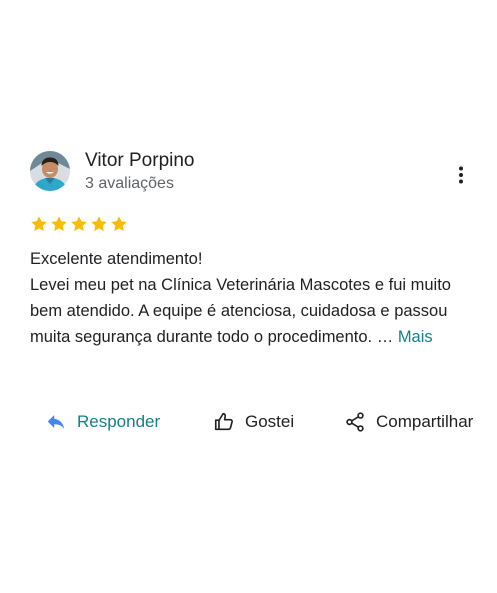 The image size is (497, 593). What do you see at coordinates (355, 422) in the screenshot?
I see `share-icon` at bounding box center [355, 422].